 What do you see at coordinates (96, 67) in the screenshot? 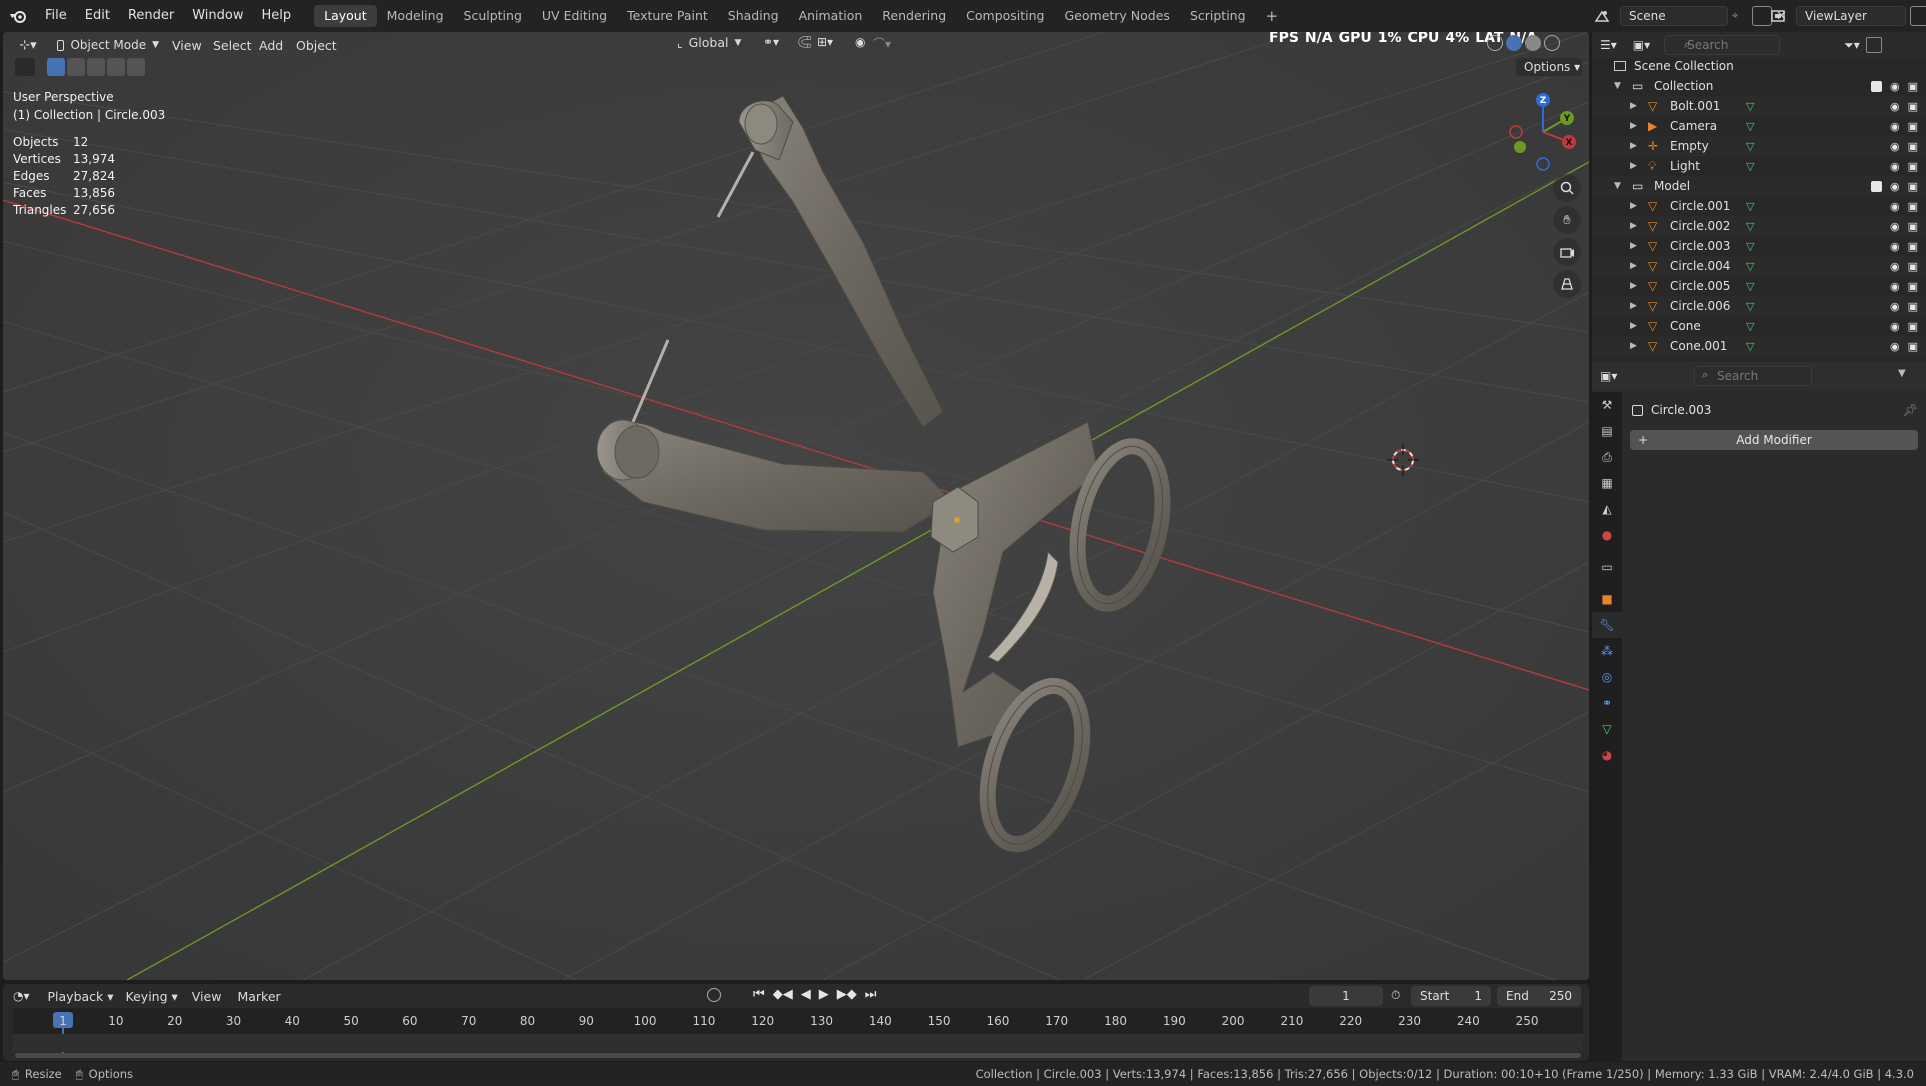
I see `select-subtract-icon` at bounding box center [96, 67].